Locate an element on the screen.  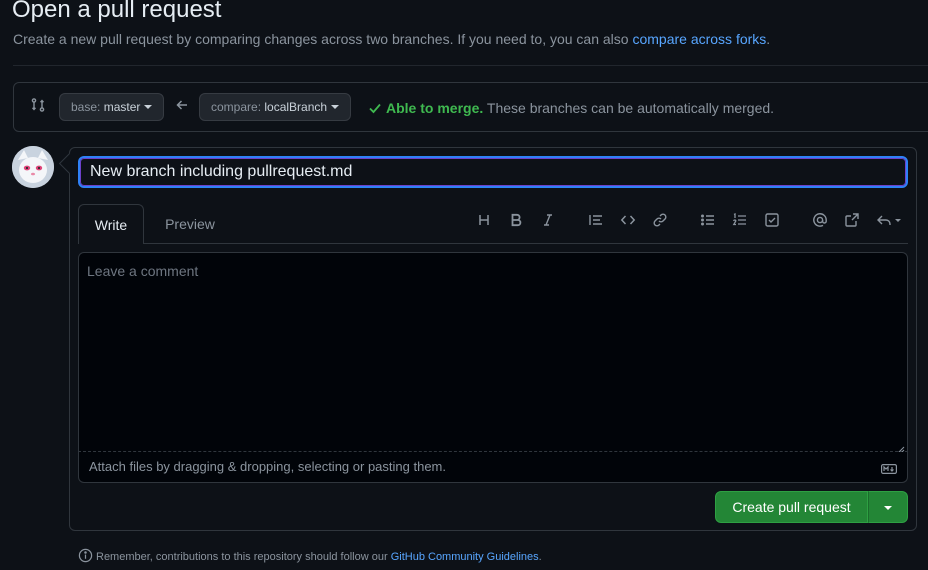
page-title: Open a pull request is located at coordinates (117, 11).